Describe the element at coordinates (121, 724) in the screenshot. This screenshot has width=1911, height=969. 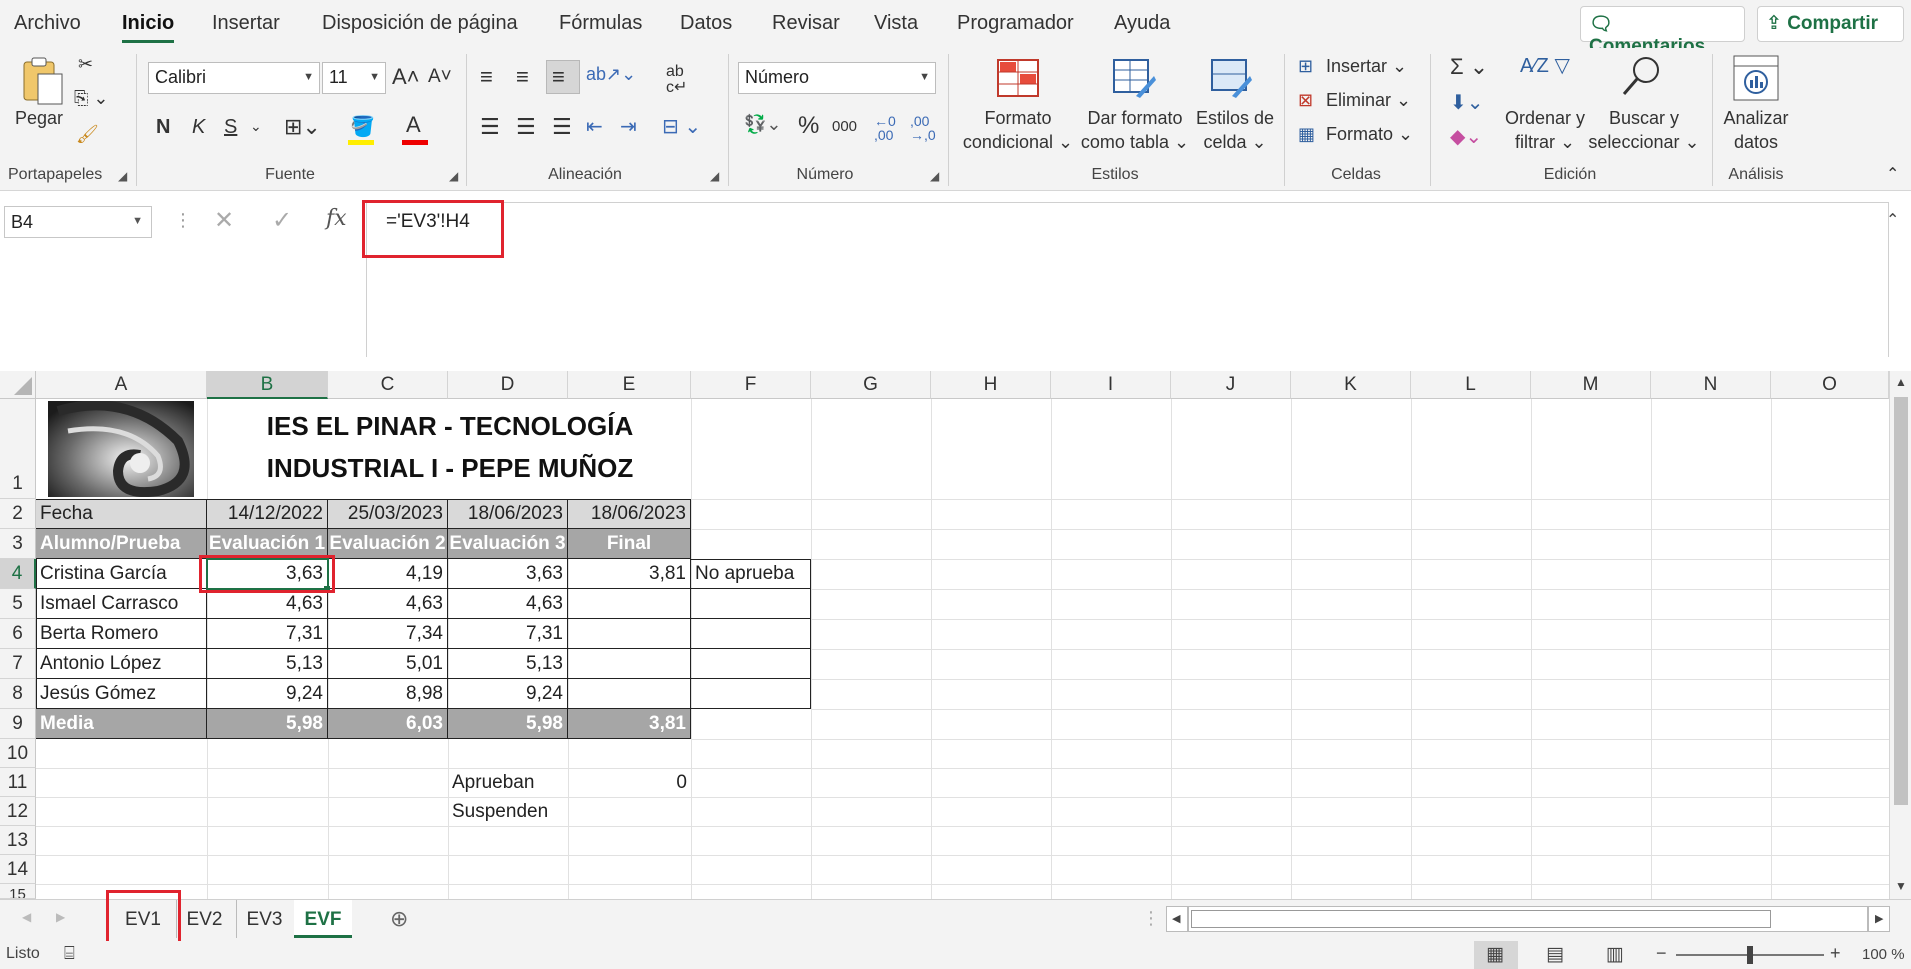
I see `average-label-cell: Media` at that location.